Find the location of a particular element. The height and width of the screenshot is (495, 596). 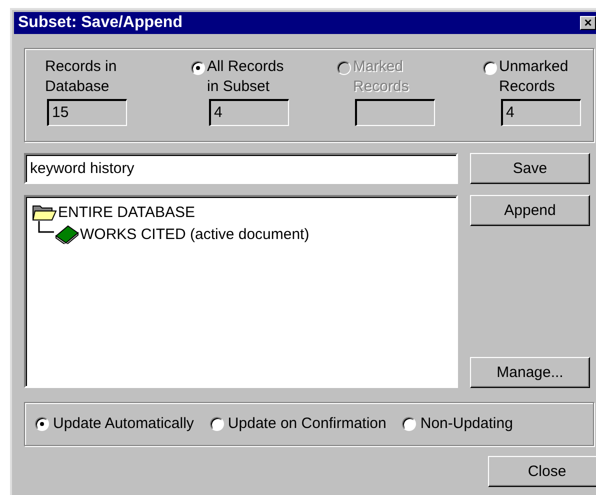

radio-label: Non-Updating is located at coordinates (466, 424).